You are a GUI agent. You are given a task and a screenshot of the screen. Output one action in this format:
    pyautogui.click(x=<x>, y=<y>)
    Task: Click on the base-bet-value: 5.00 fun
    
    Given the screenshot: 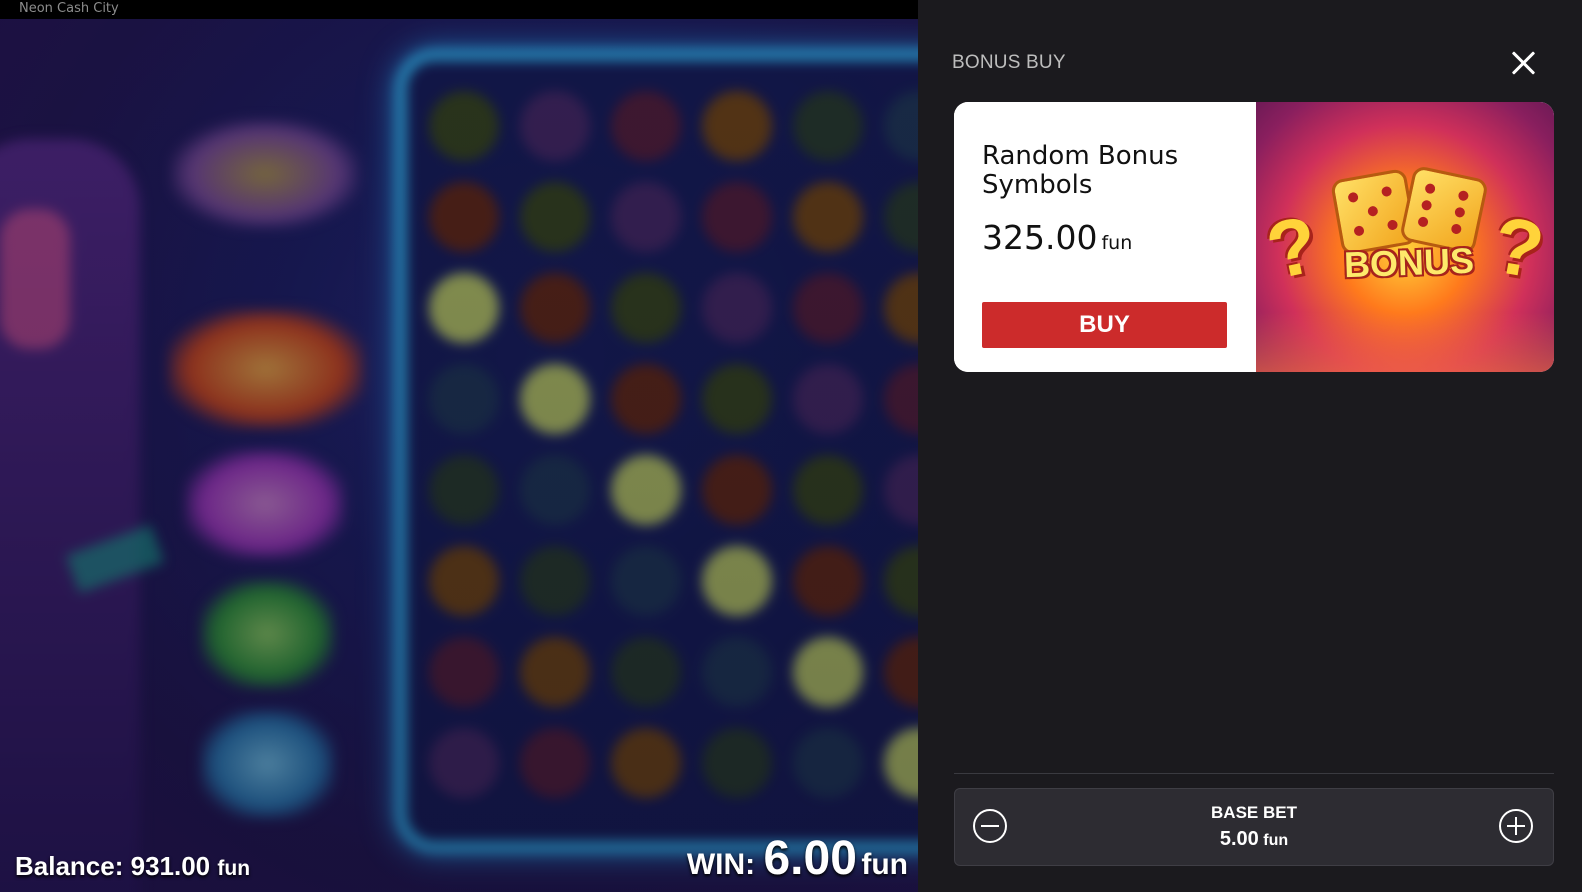 What is the action you would take?
    pyautogui.click(x=1254, y=839)
    